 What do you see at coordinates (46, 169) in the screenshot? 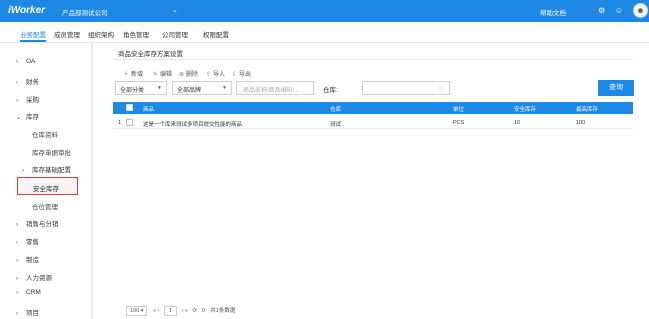
I see `sidebar-sub-inventory-basic-config: › 库存基础配置` at bounding box center [46, 169].